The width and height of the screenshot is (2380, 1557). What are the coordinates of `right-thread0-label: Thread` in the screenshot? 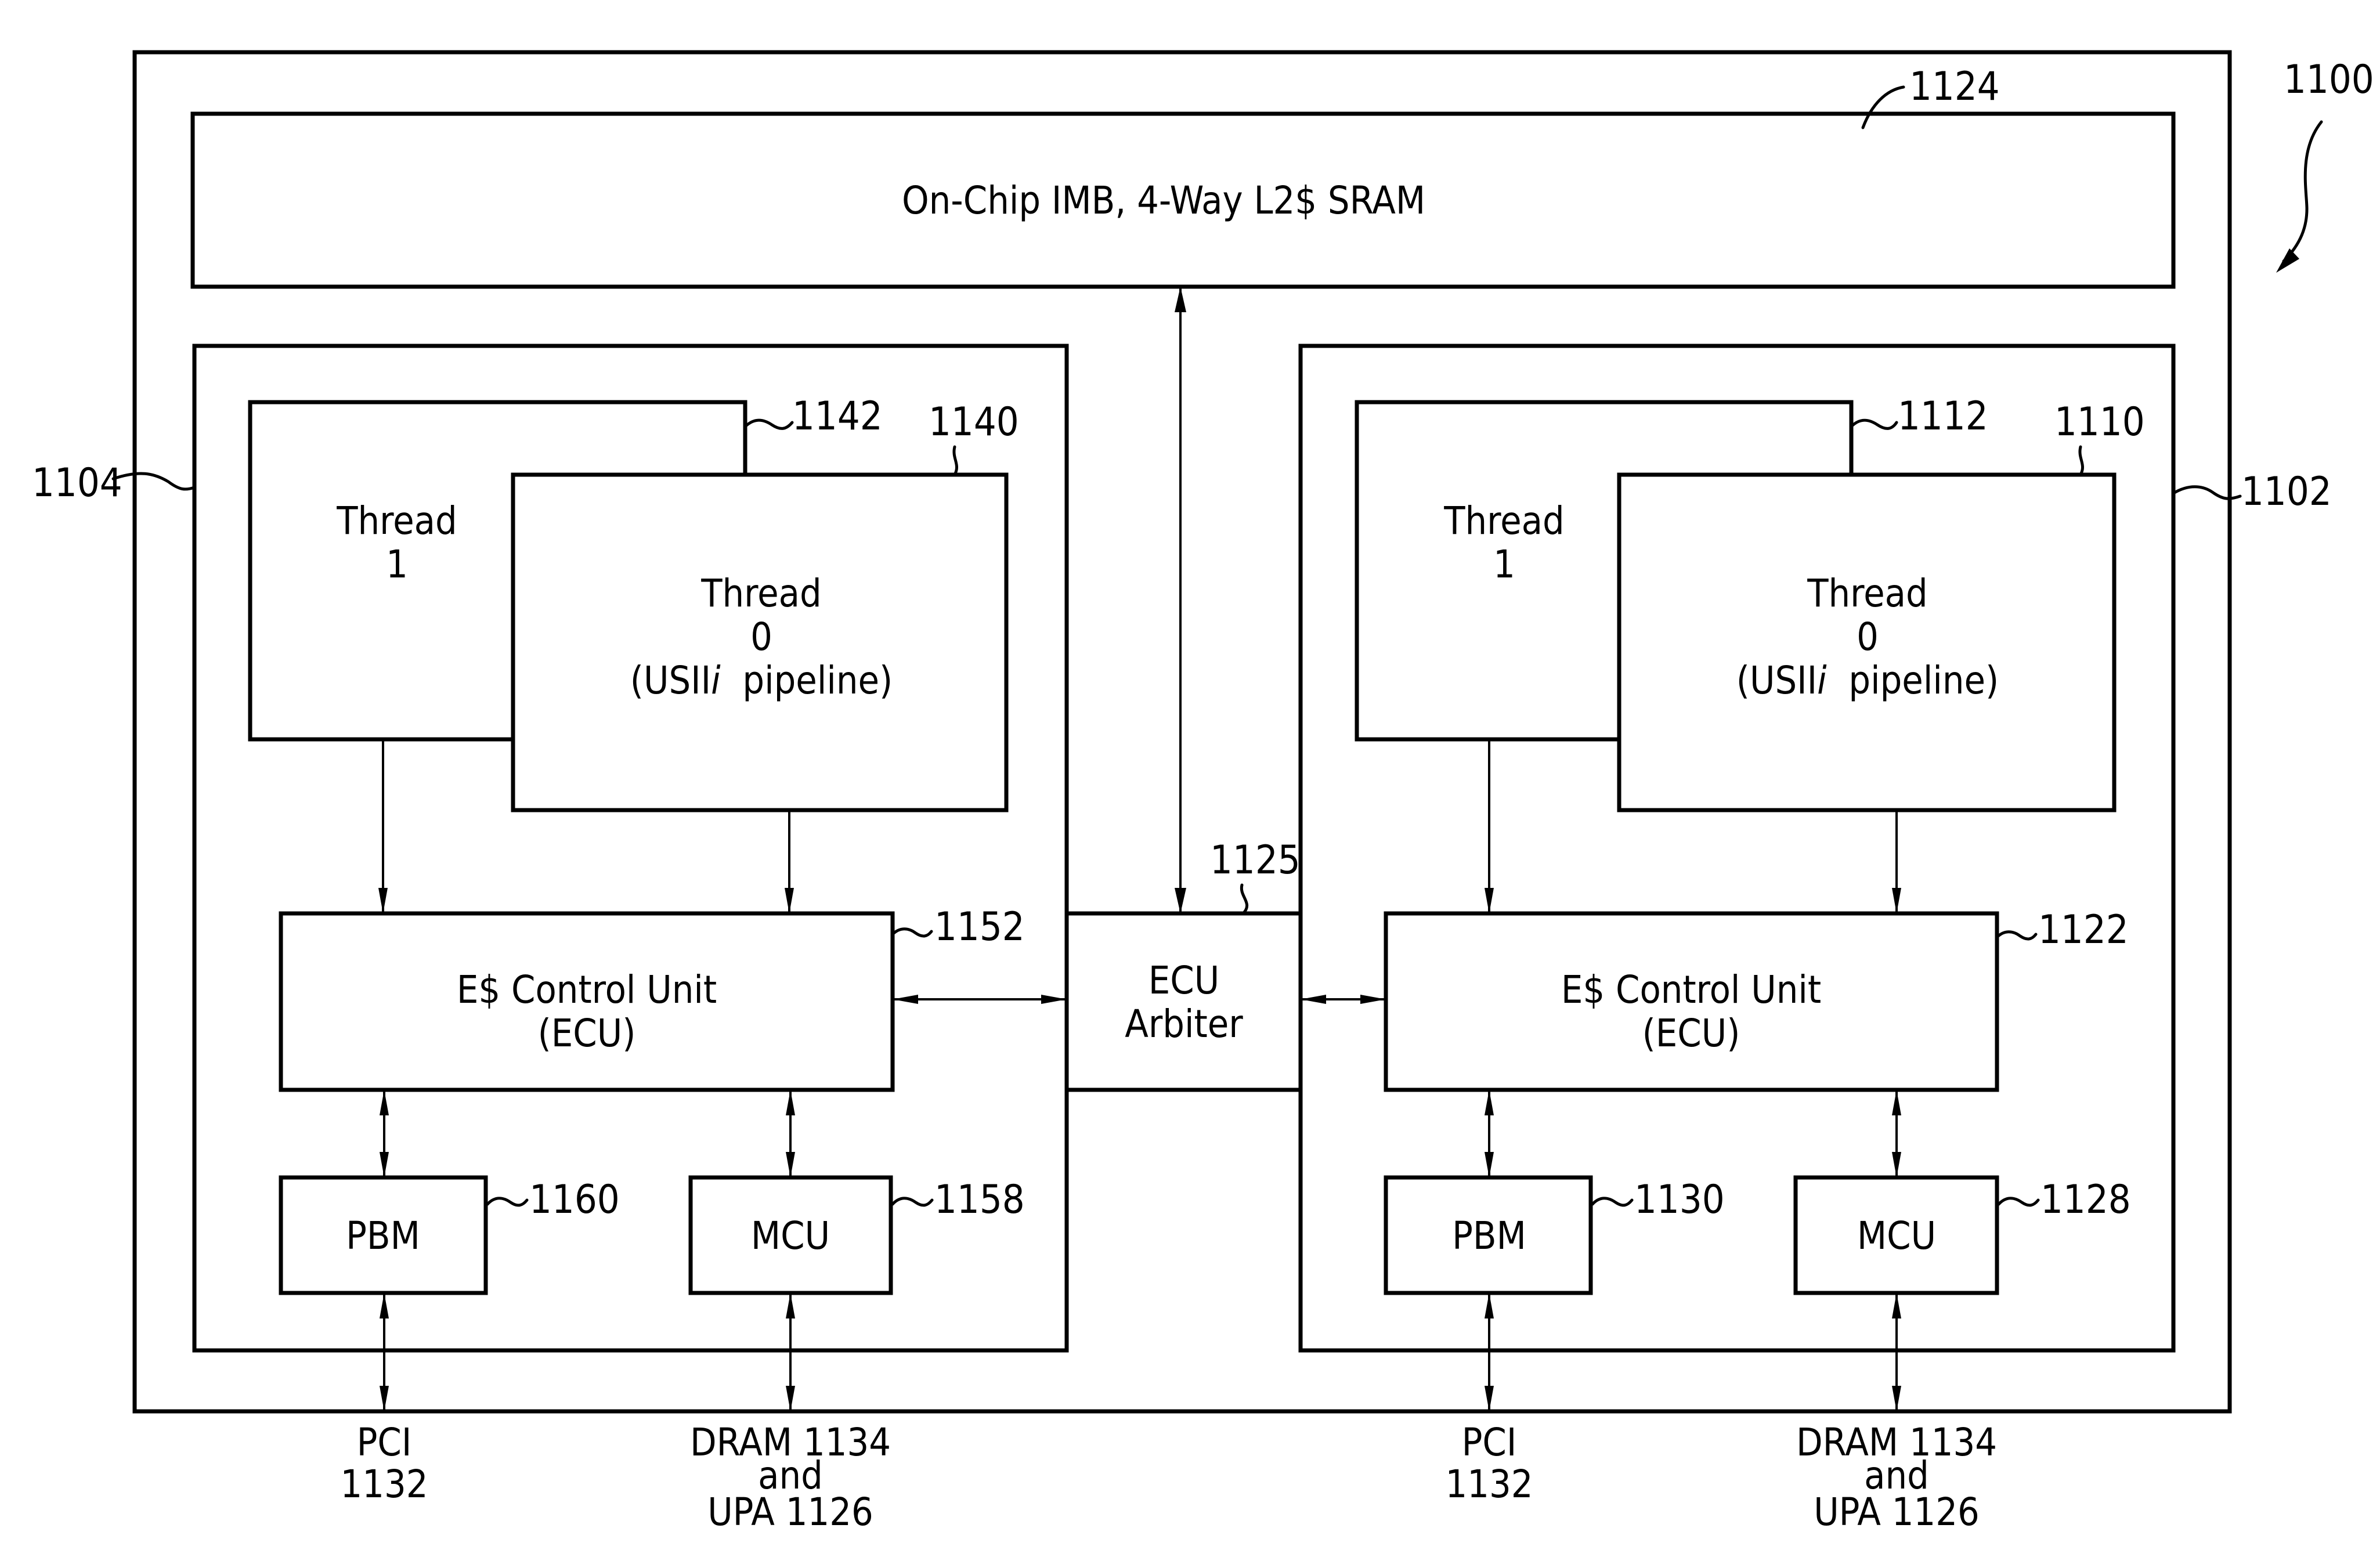 It's located at (1867, 593).